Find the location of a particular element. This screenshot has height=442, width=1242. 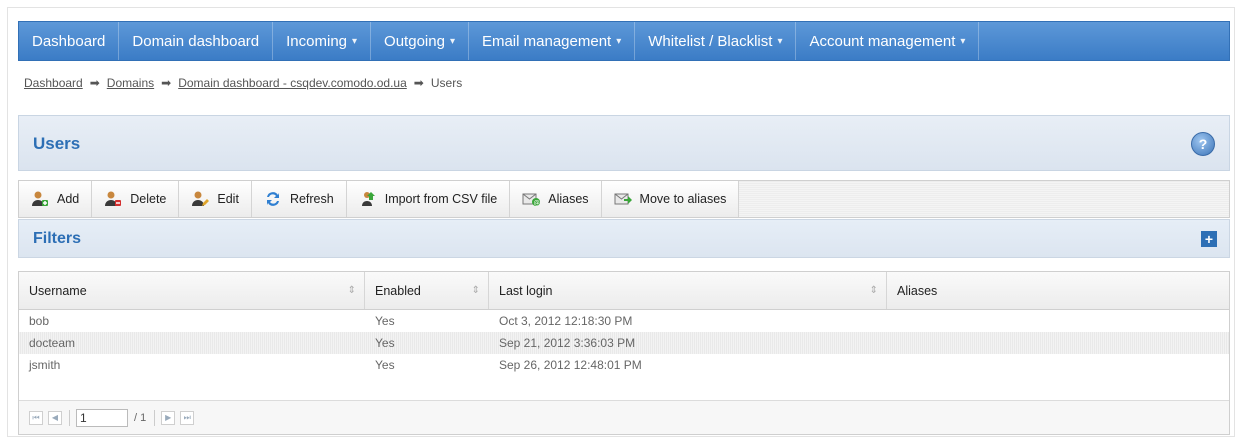

aliases-button: @ Aliases is located at coordinates (556, 199).